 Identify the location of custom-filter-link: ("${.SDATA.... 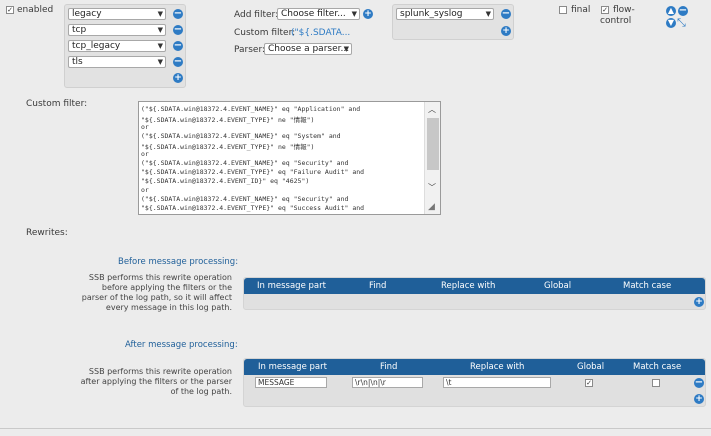
(320, 33).